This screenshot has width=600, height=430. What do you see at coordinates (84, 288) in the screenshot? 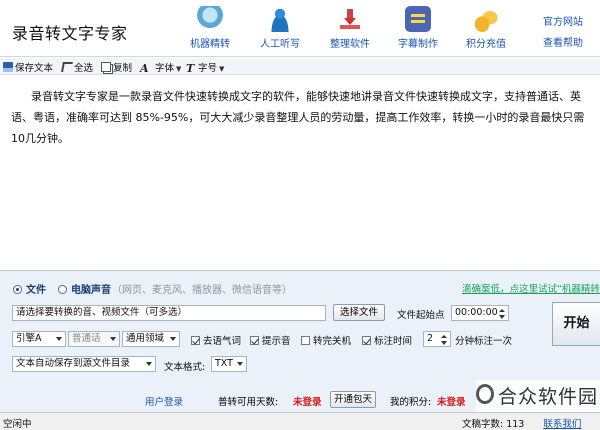
I see `mode-computer-sound-radio: 电脑声音` at bounding box center [84, 288].